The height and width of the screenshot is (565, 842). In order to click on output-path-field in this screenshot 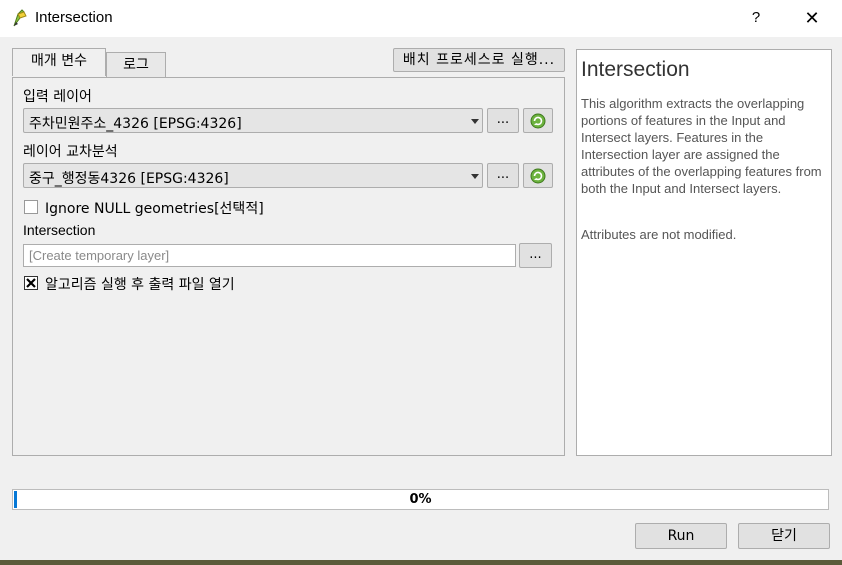, I will do `click(269, 255)`.